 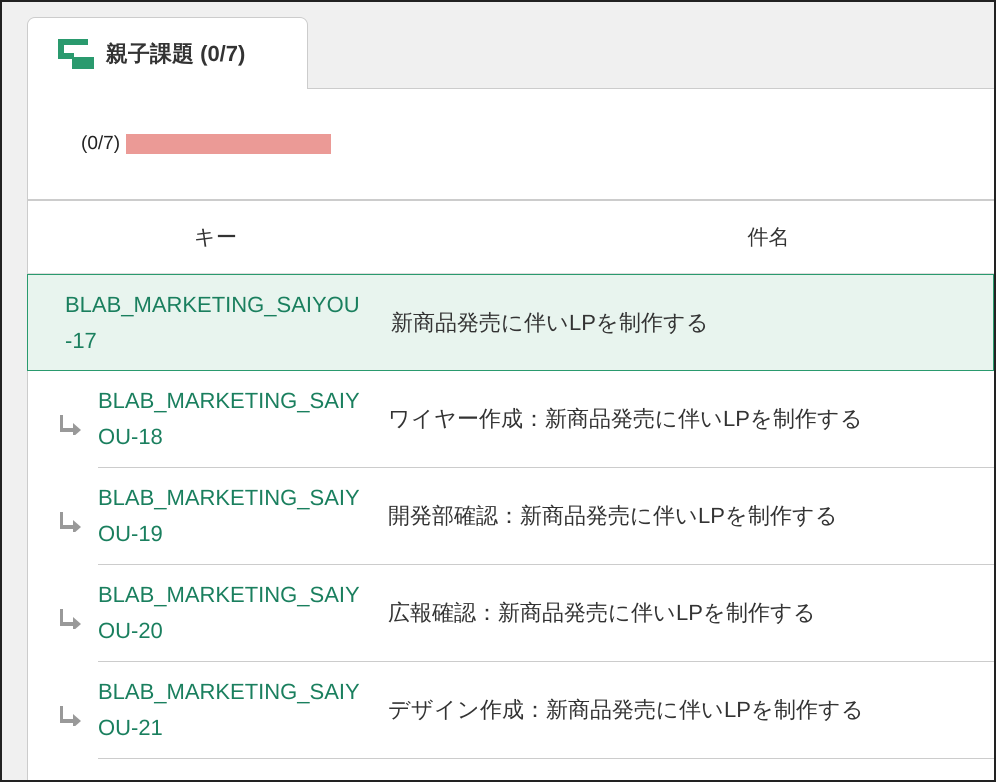 I want to click on parent-issue-row: BLAB_MARKETING_SAIYOU-17 新商品発売に伴いLPを制作する, so click(x=510, y=322).